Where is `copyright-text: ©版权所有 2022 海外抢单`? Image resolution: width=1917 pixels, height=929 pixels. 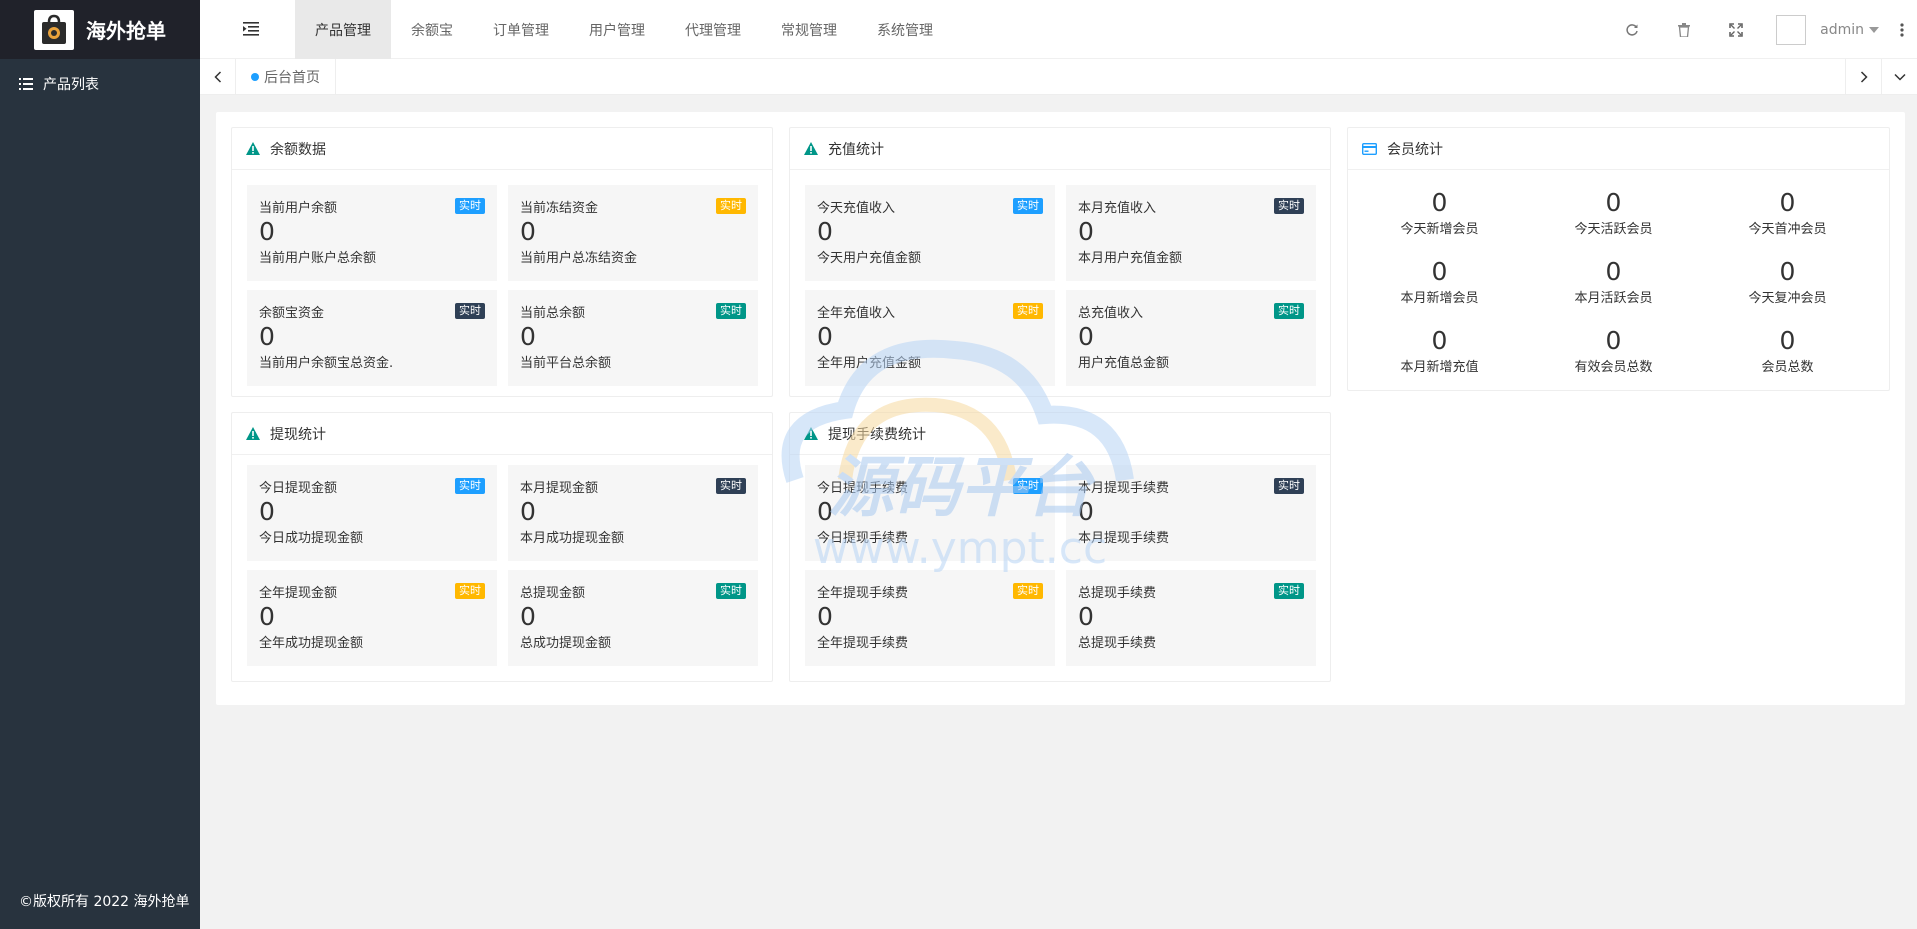 copyright-text: ©版权所有 2022 海外抢单 is located at coordinates (104, 902).